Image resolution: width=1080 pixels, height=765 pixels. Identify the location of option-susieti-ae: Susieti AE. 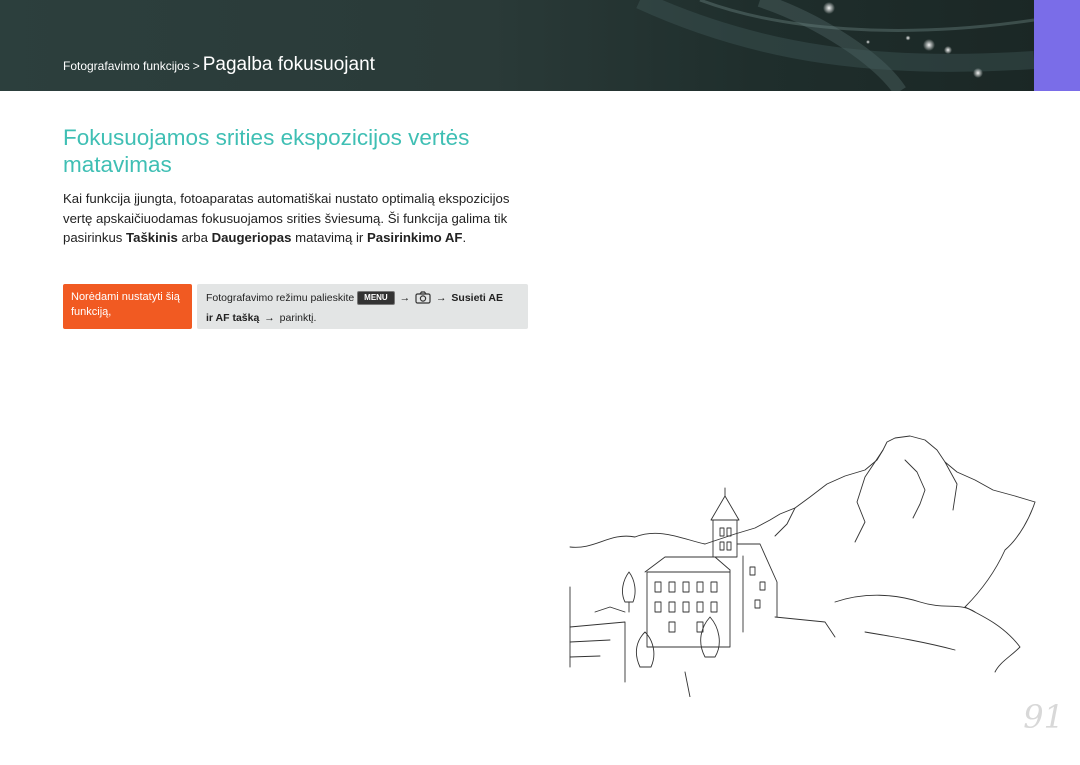
(477, 298).